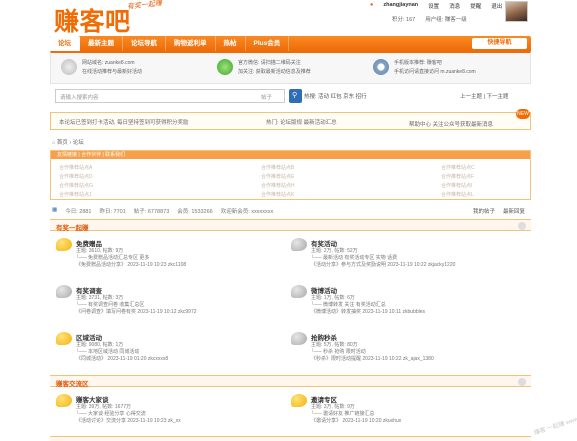 This screenshot has width=577, height=441. I want to click on category-title: 有奖一起赚, so click(72, 227).